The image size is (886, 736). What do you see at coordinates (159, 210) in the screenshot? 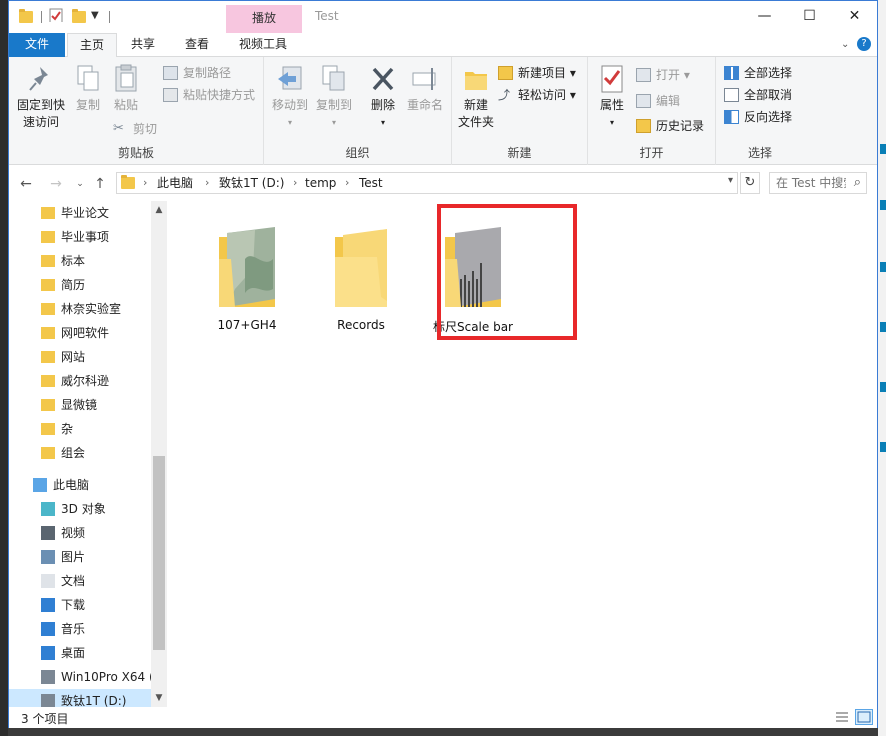
I see `scroll-up-icon: ▲` at bounding box center [159, 210].